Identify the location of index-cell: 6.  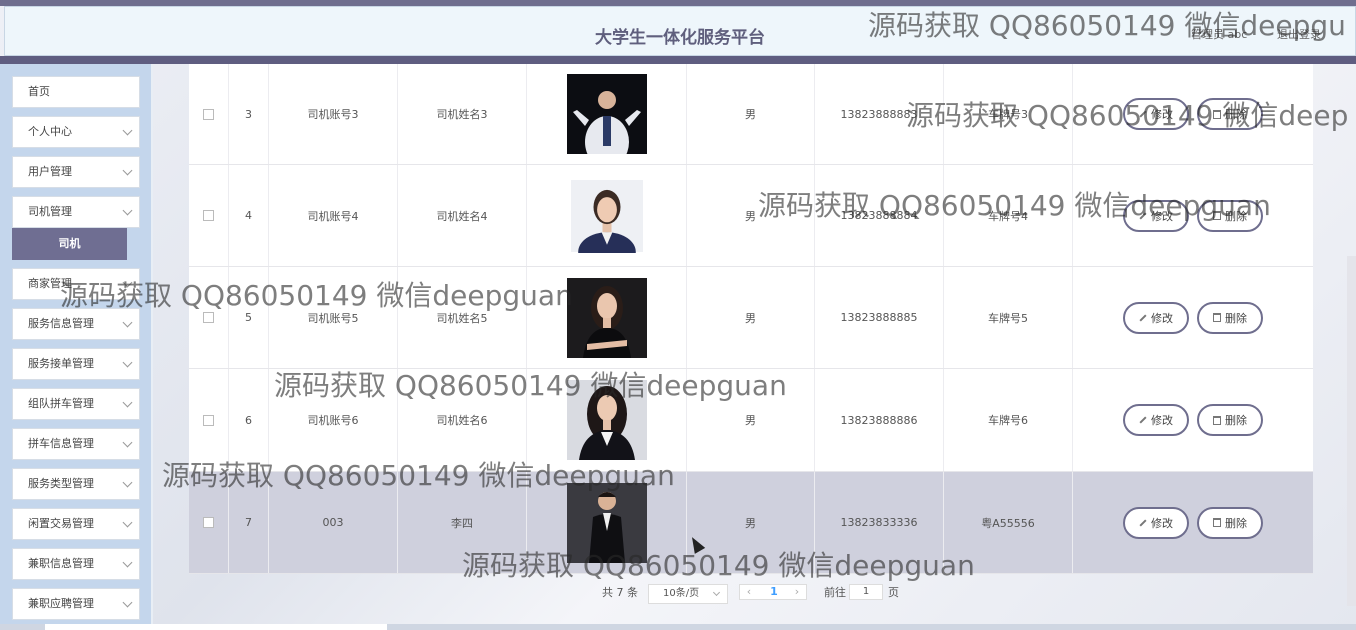
(249, 420).